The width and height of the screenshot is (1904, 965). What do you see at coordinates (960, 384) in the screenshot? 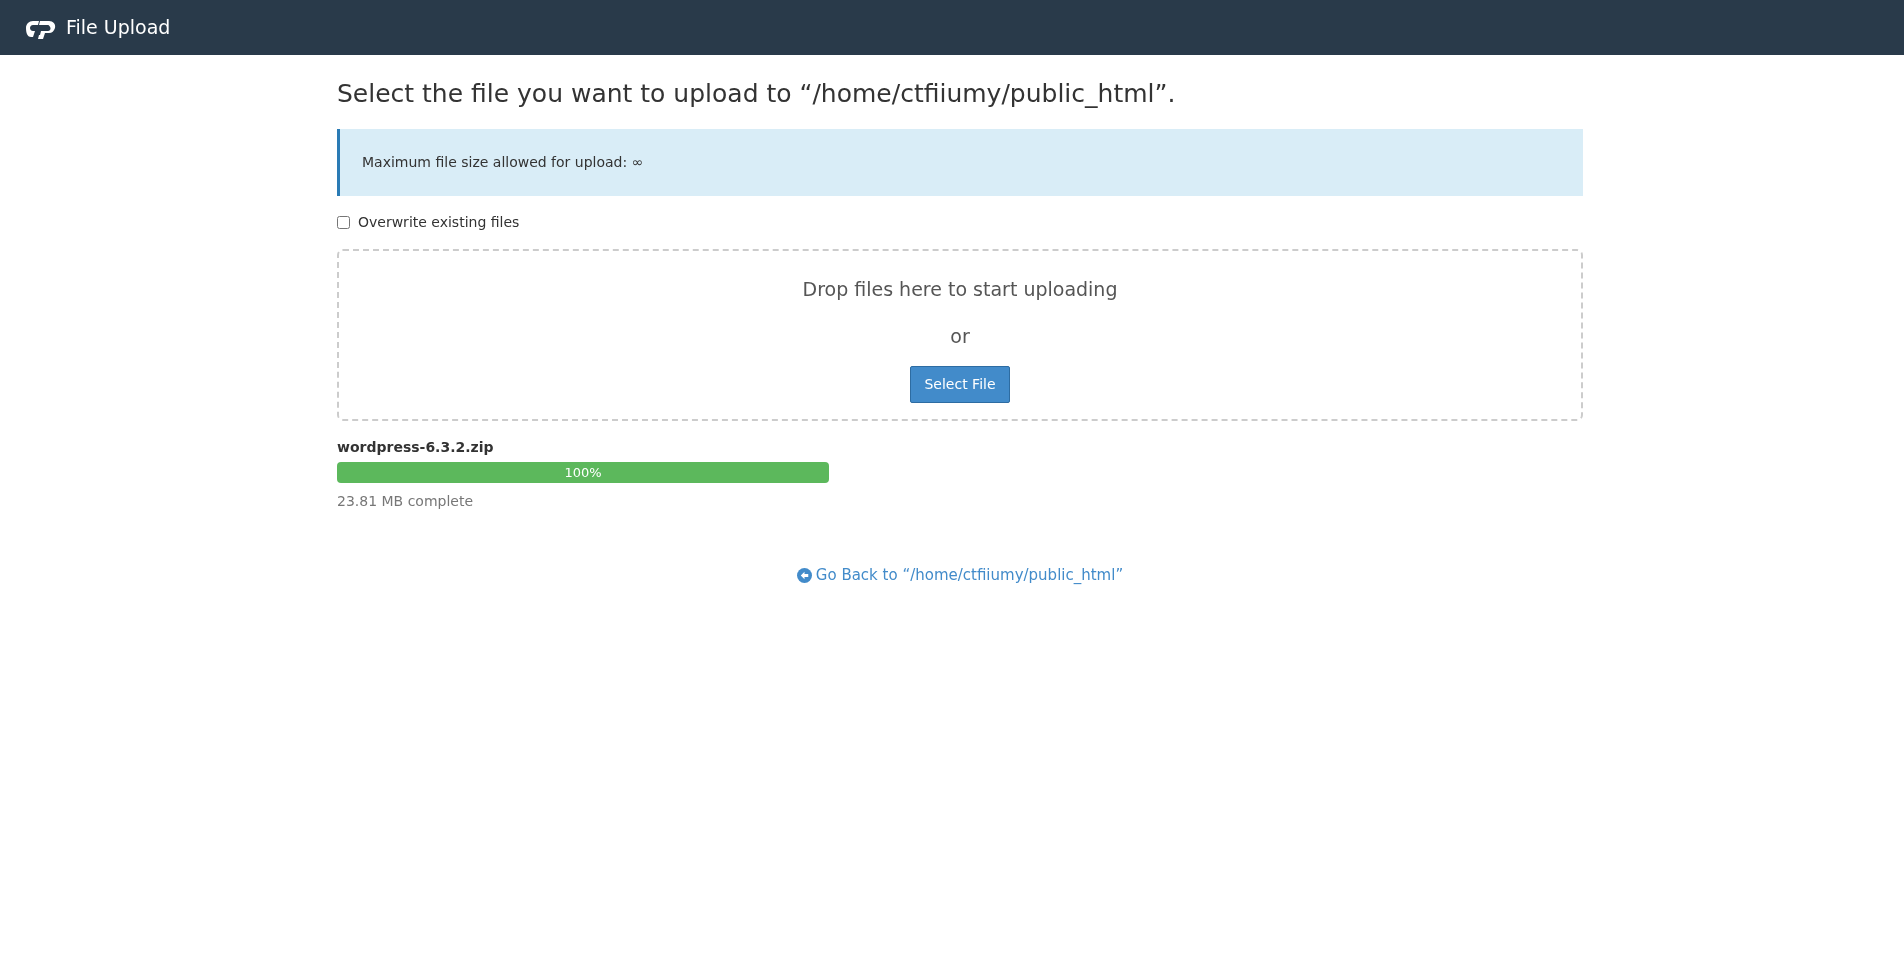
I see `select-file-button: Select File` at bounding box center [960, 384].